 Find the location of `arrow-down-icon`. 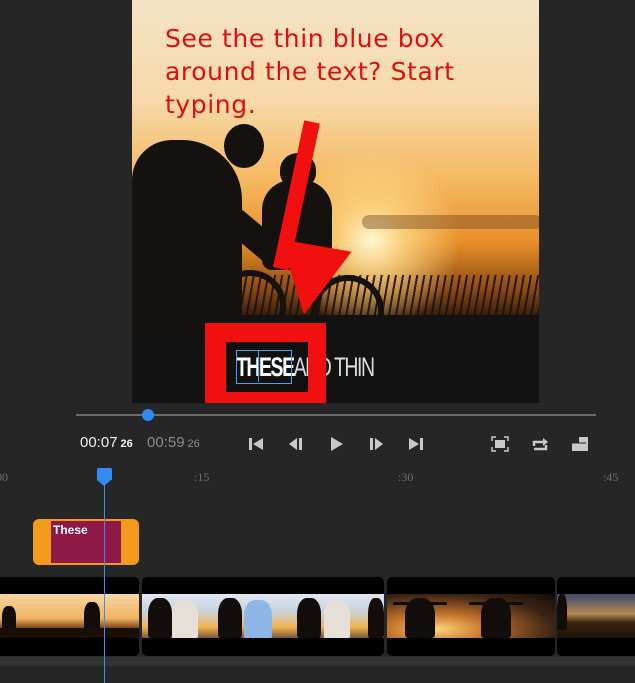

arrow-down-icon is located at coordinates (310, 280).